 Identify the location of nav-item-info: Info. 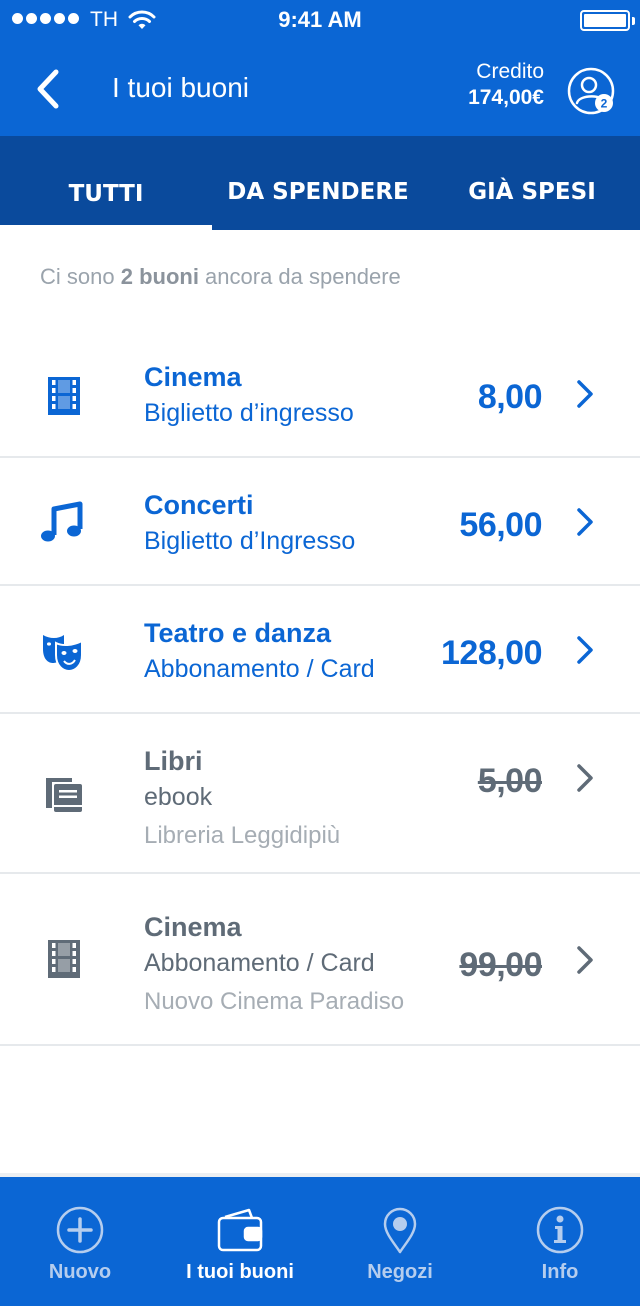
(560, 1241).